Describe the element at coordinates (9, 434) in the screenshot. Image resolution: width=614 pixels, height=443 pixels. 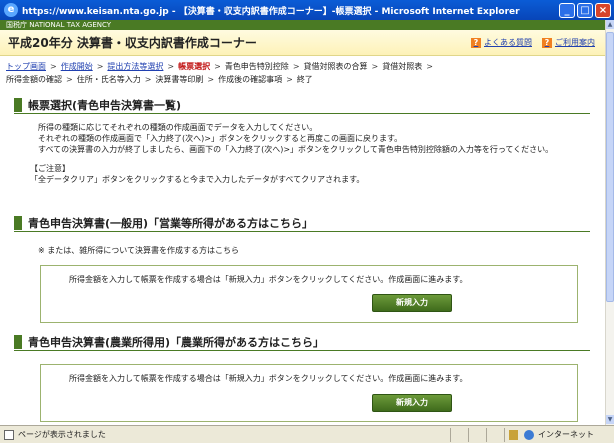
I see `page-icon` at that location.